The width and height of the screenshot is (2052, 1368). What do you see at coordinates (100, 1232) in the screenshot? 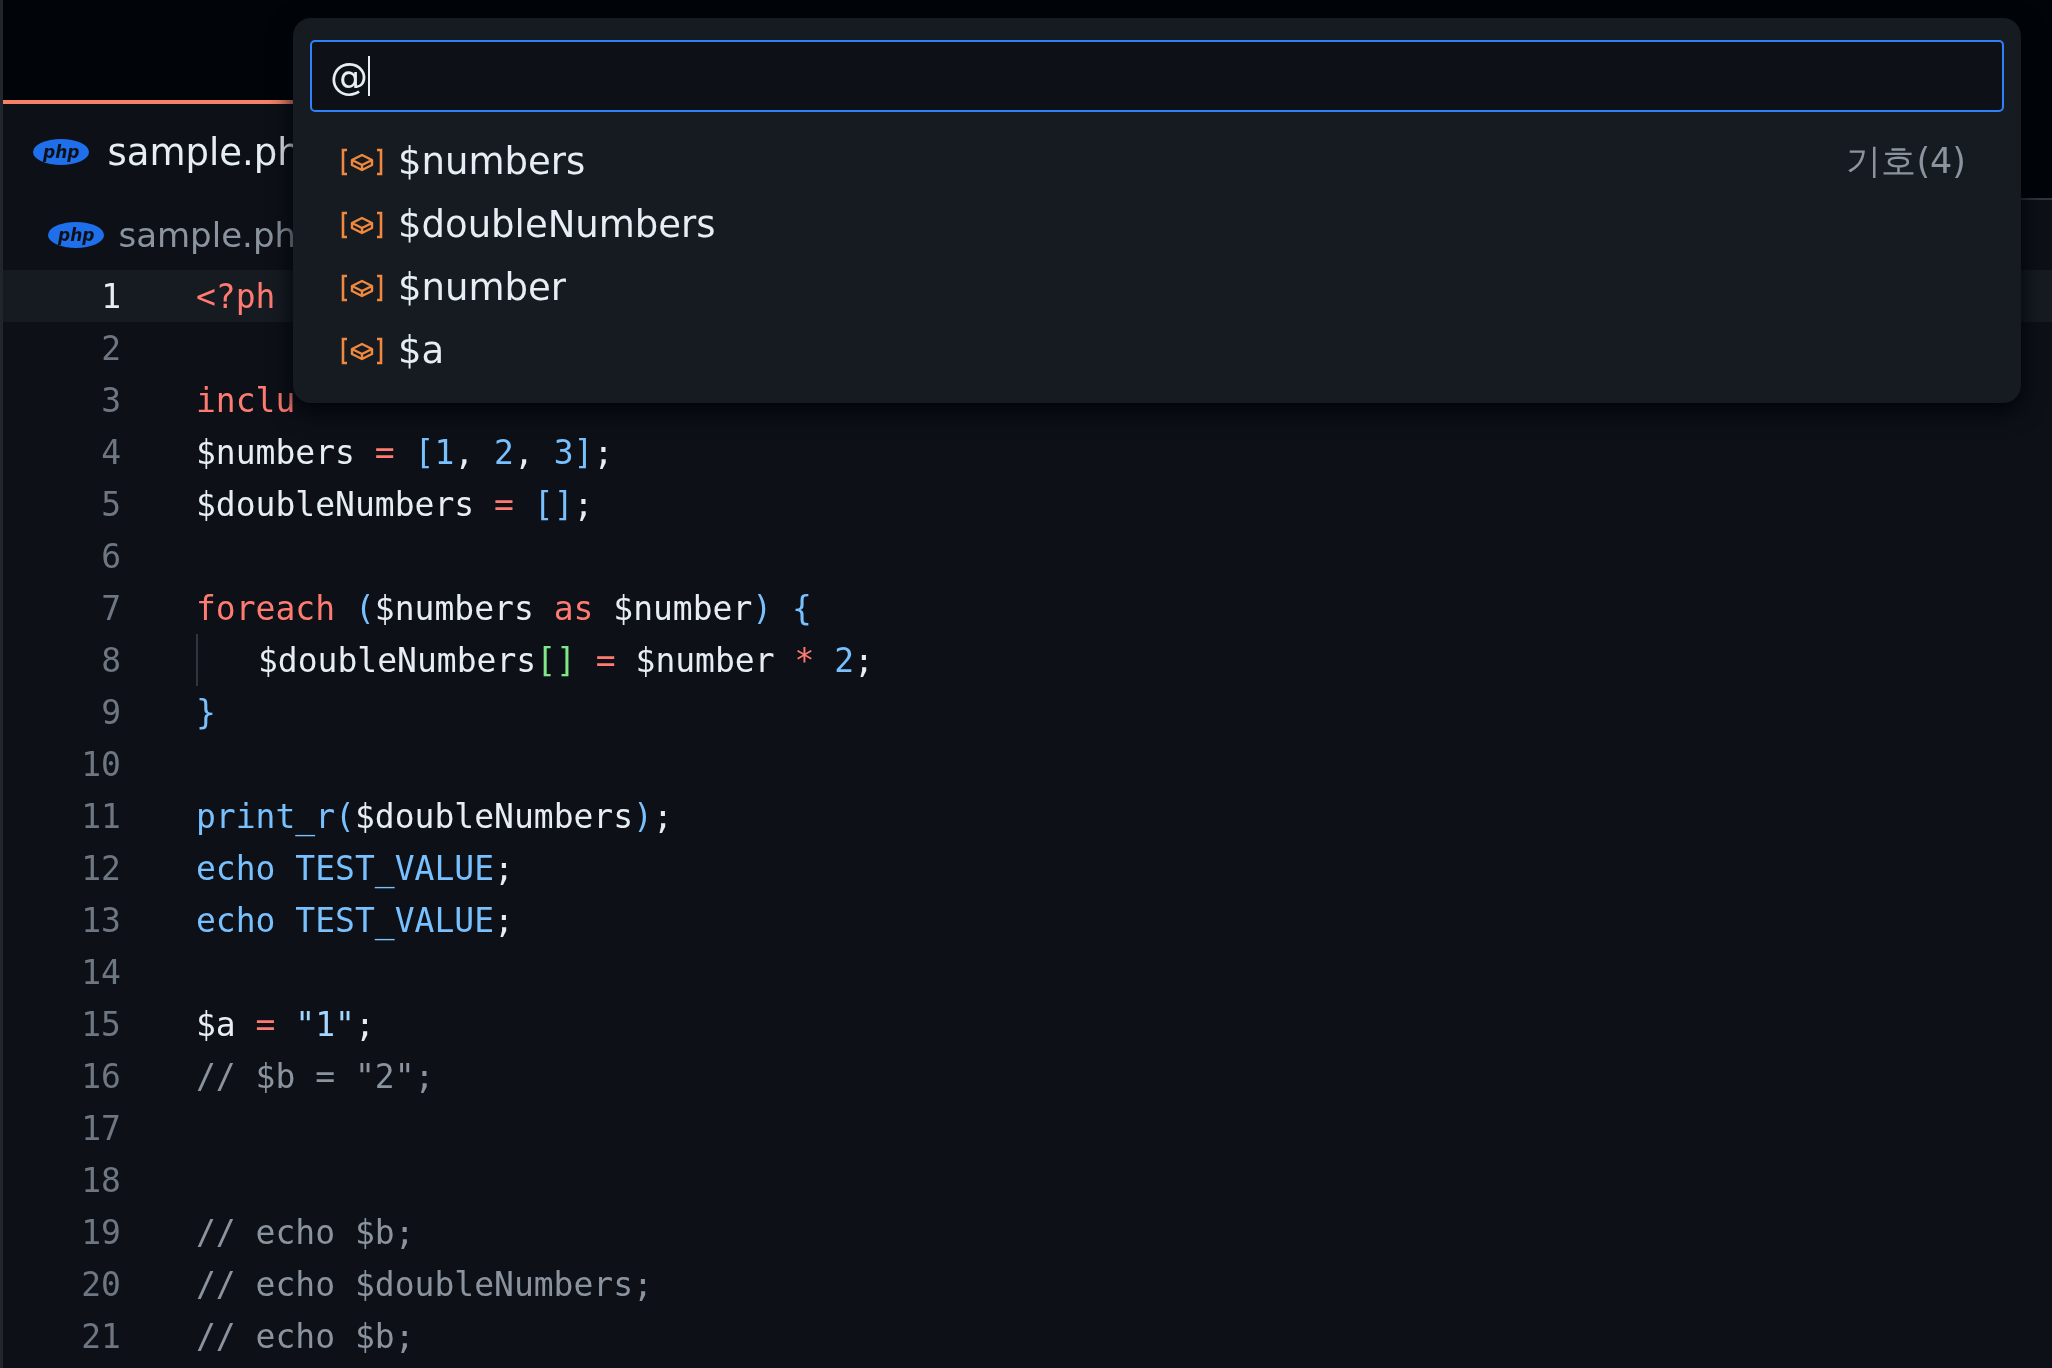
I see `line-number: 19` at bounding box center [100, 1232].